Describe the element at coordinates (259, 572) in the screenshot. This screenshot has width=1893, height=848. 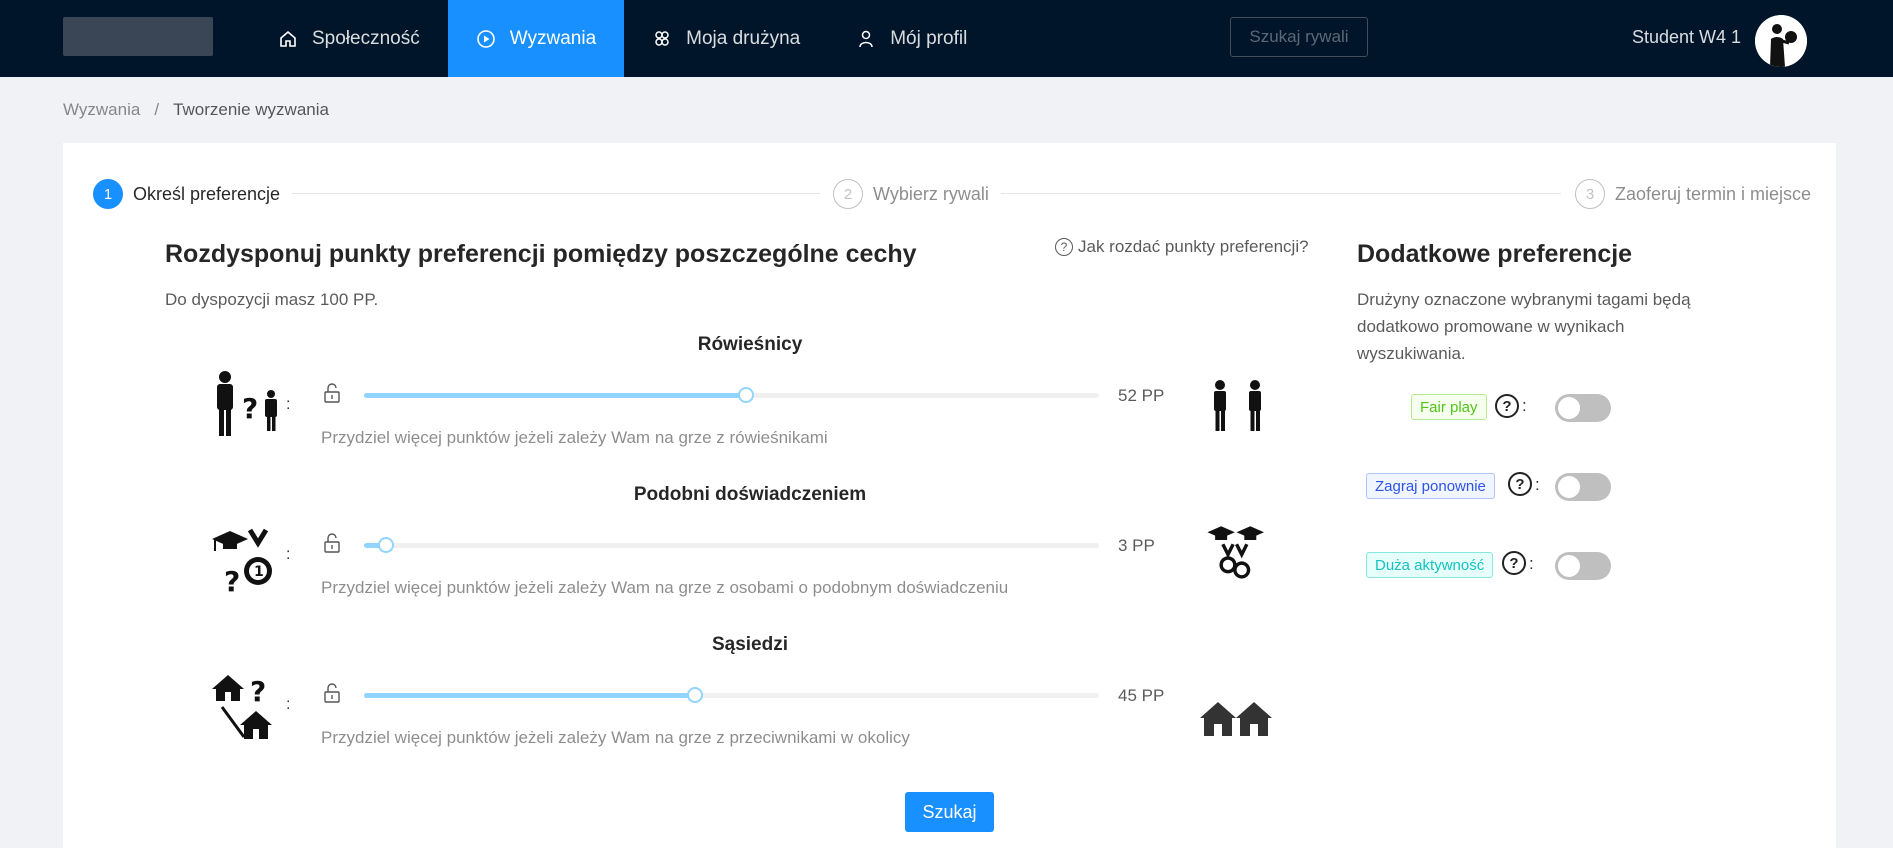
I see `svg-text: 1` at that location.